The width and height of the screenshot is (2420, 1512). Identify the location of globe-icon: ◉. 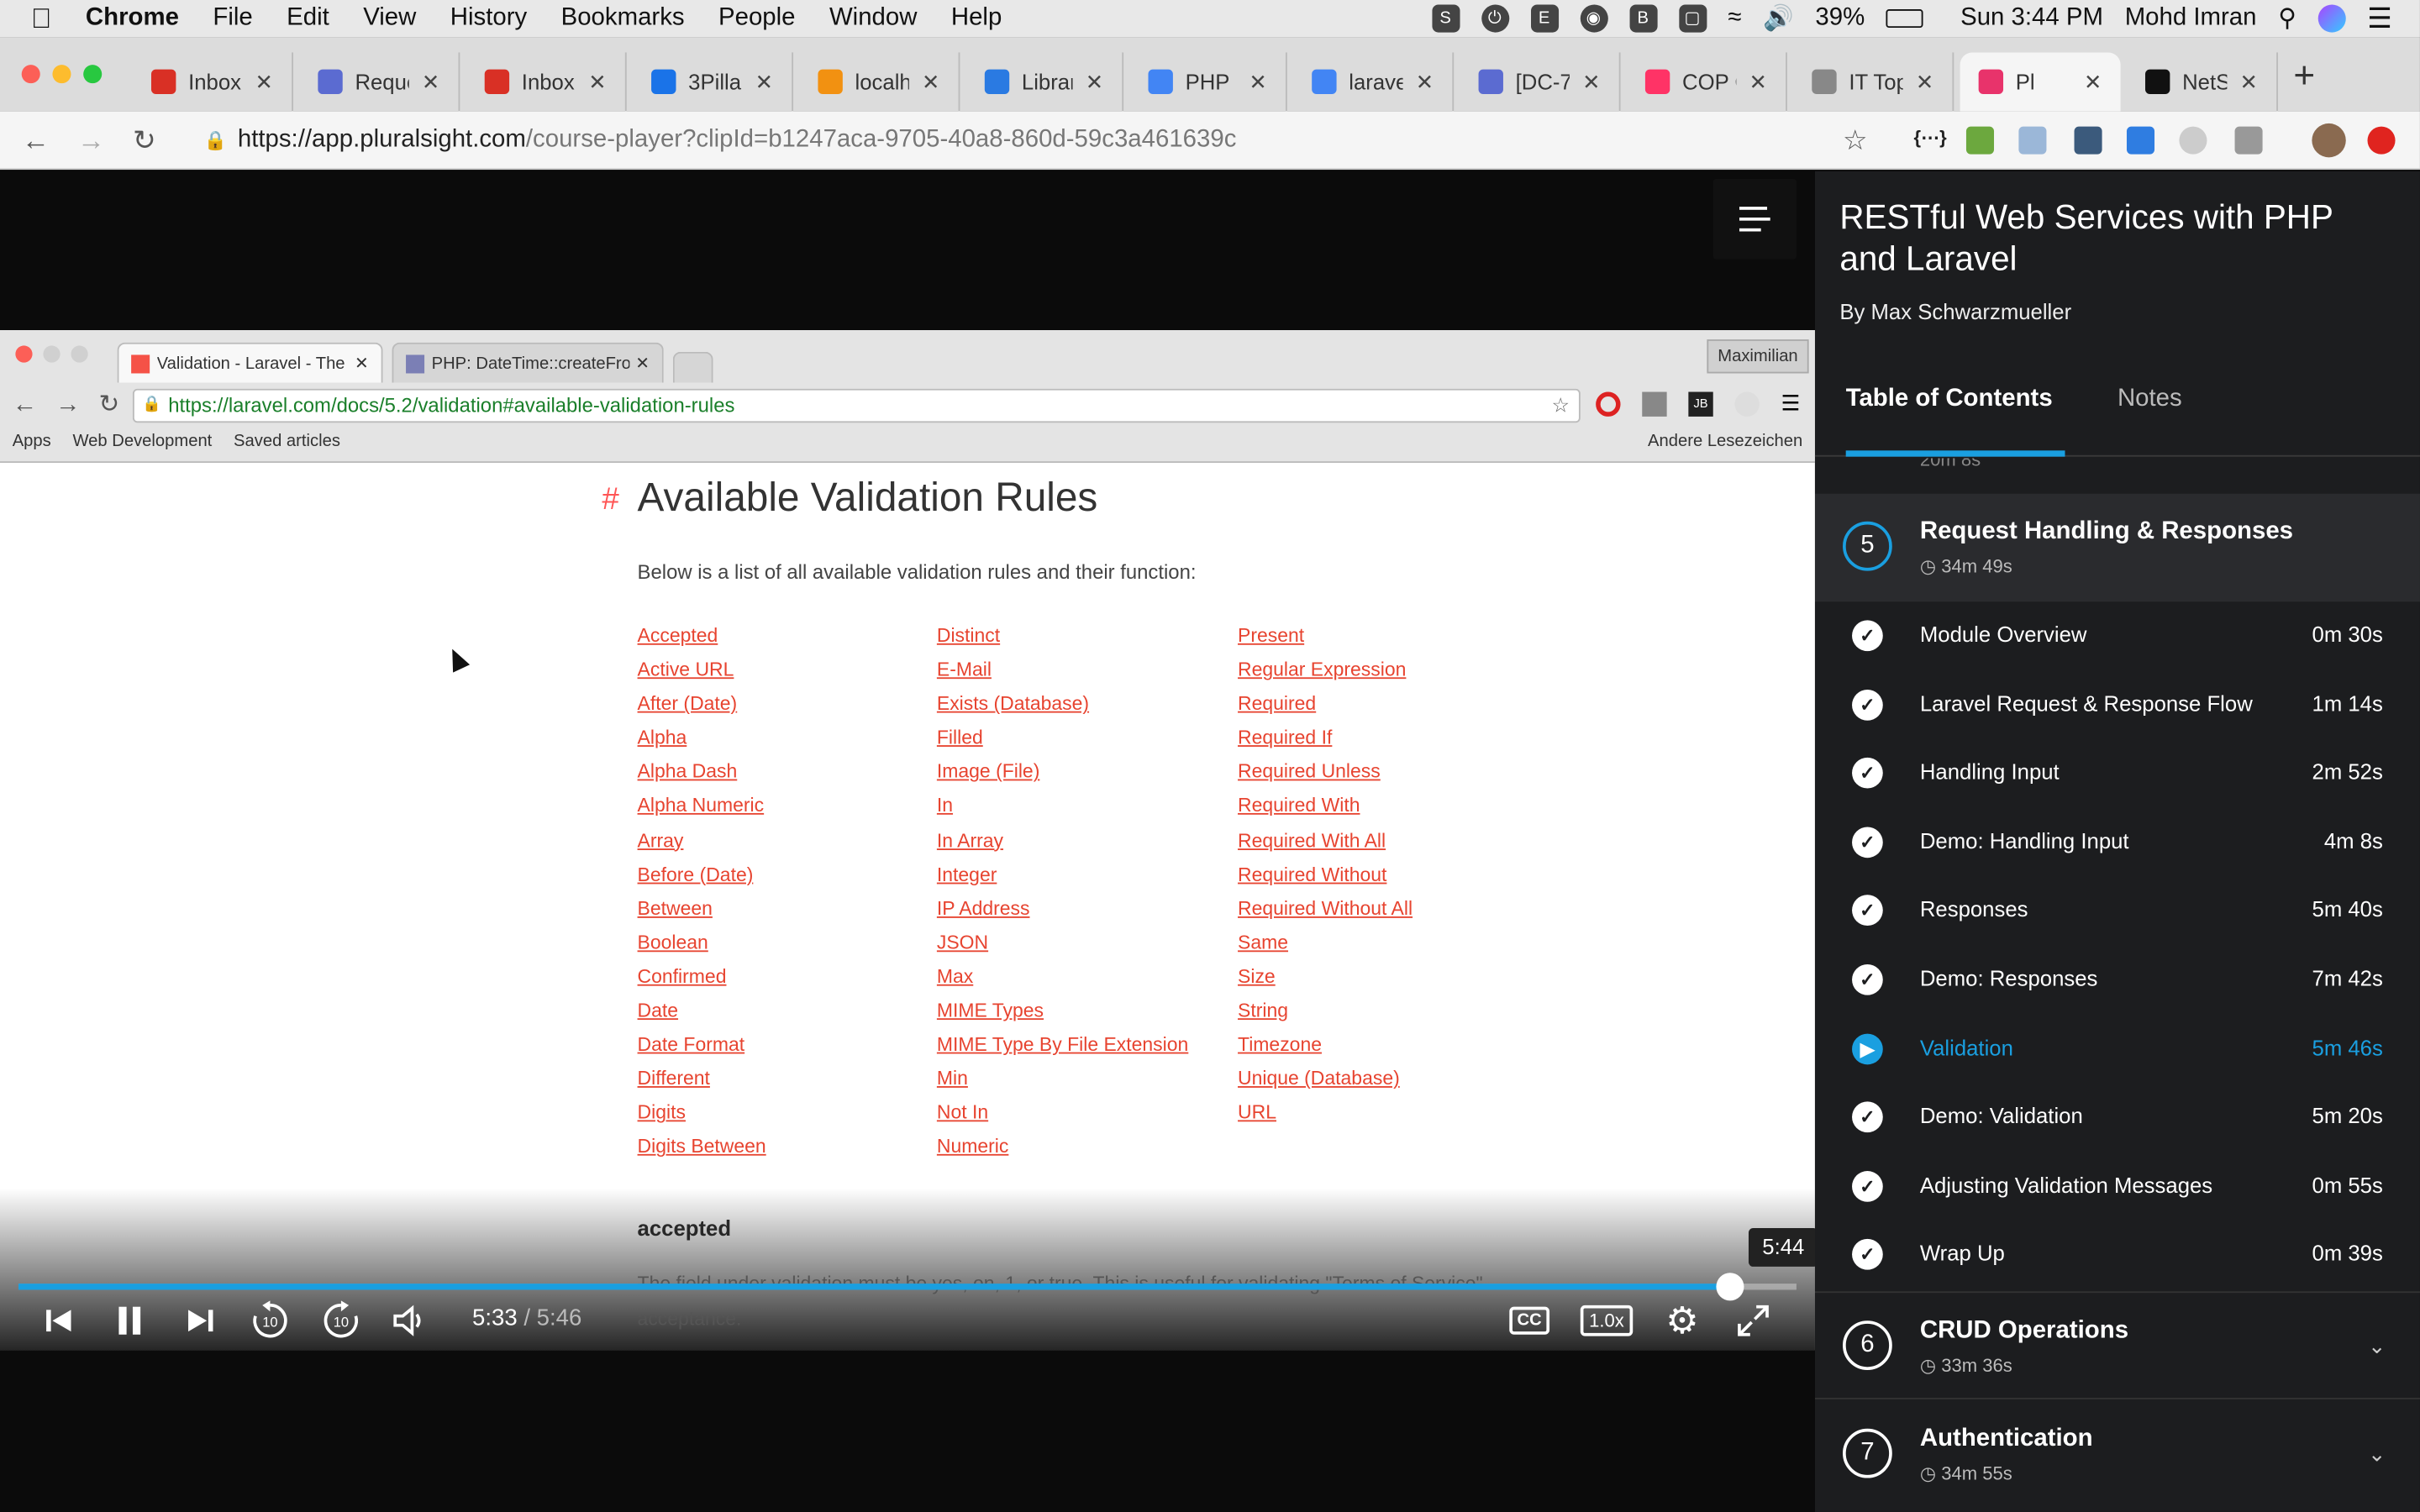
(1593, 18).